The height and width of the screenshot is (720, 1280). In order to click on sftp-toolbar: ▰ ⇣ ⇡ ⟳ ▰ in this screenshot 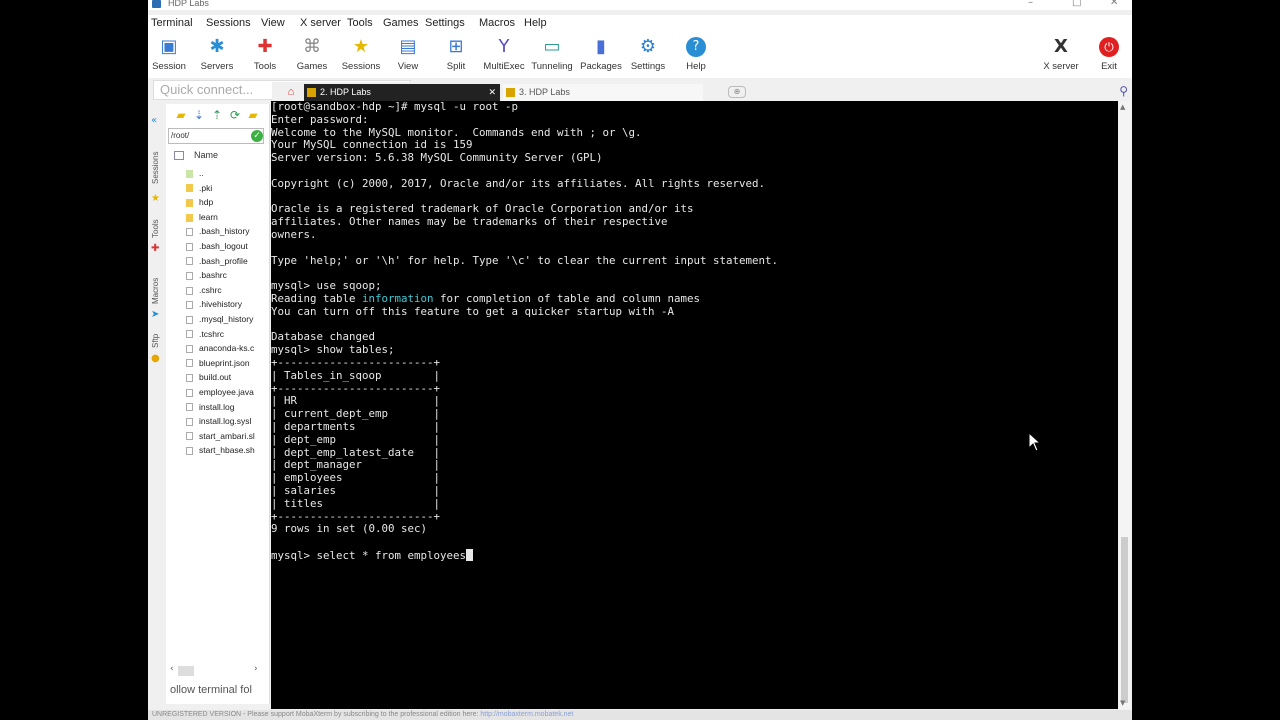, I will do `click(218, 116)`.